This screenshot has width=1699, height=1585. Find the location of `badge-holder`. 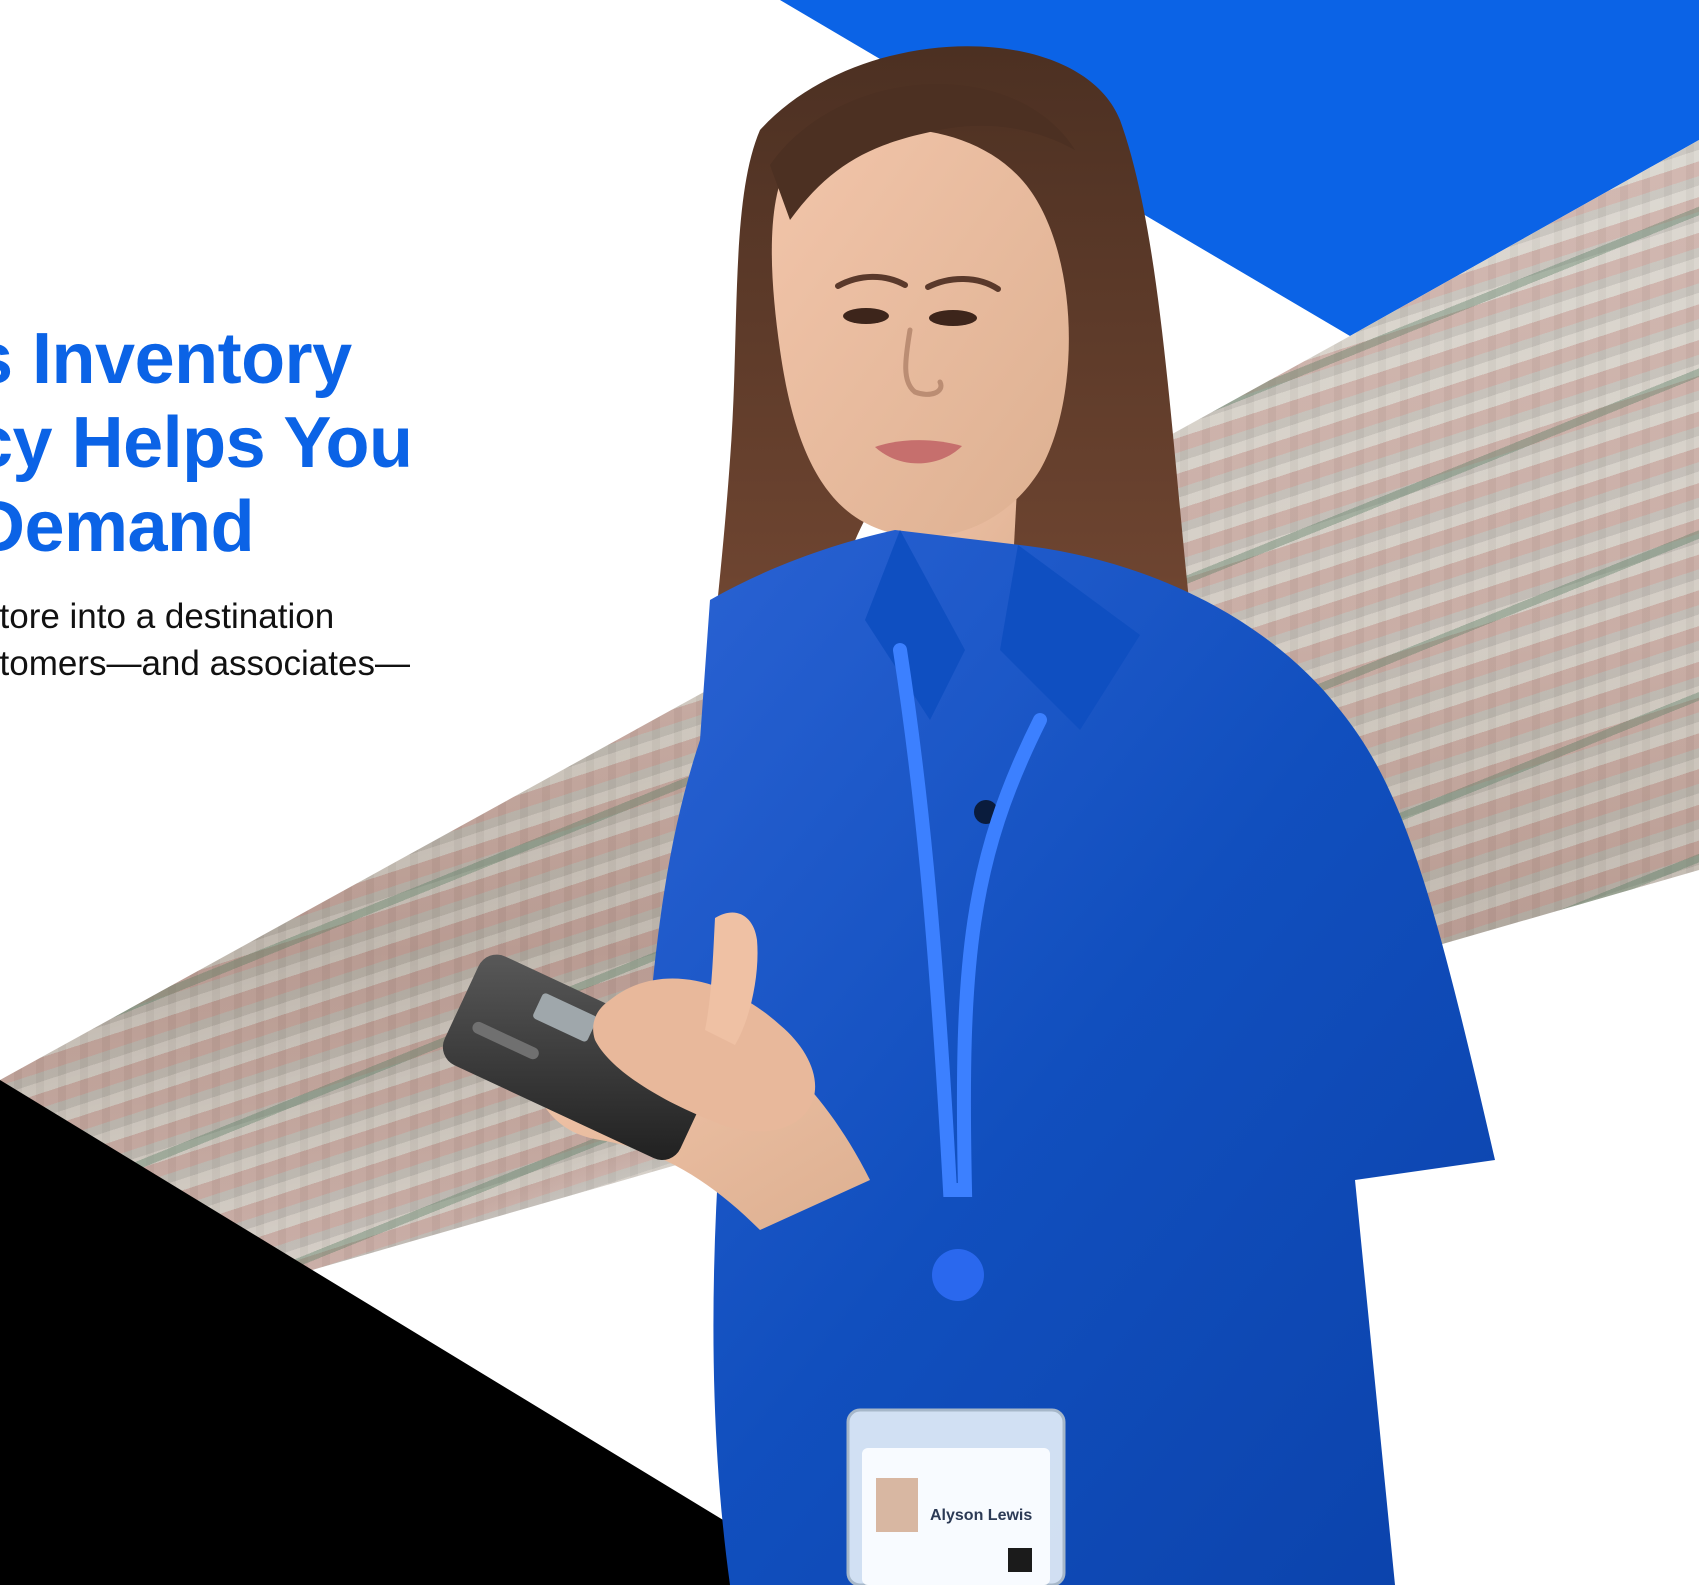

badge-holder is located at coordinates (956, 1496).